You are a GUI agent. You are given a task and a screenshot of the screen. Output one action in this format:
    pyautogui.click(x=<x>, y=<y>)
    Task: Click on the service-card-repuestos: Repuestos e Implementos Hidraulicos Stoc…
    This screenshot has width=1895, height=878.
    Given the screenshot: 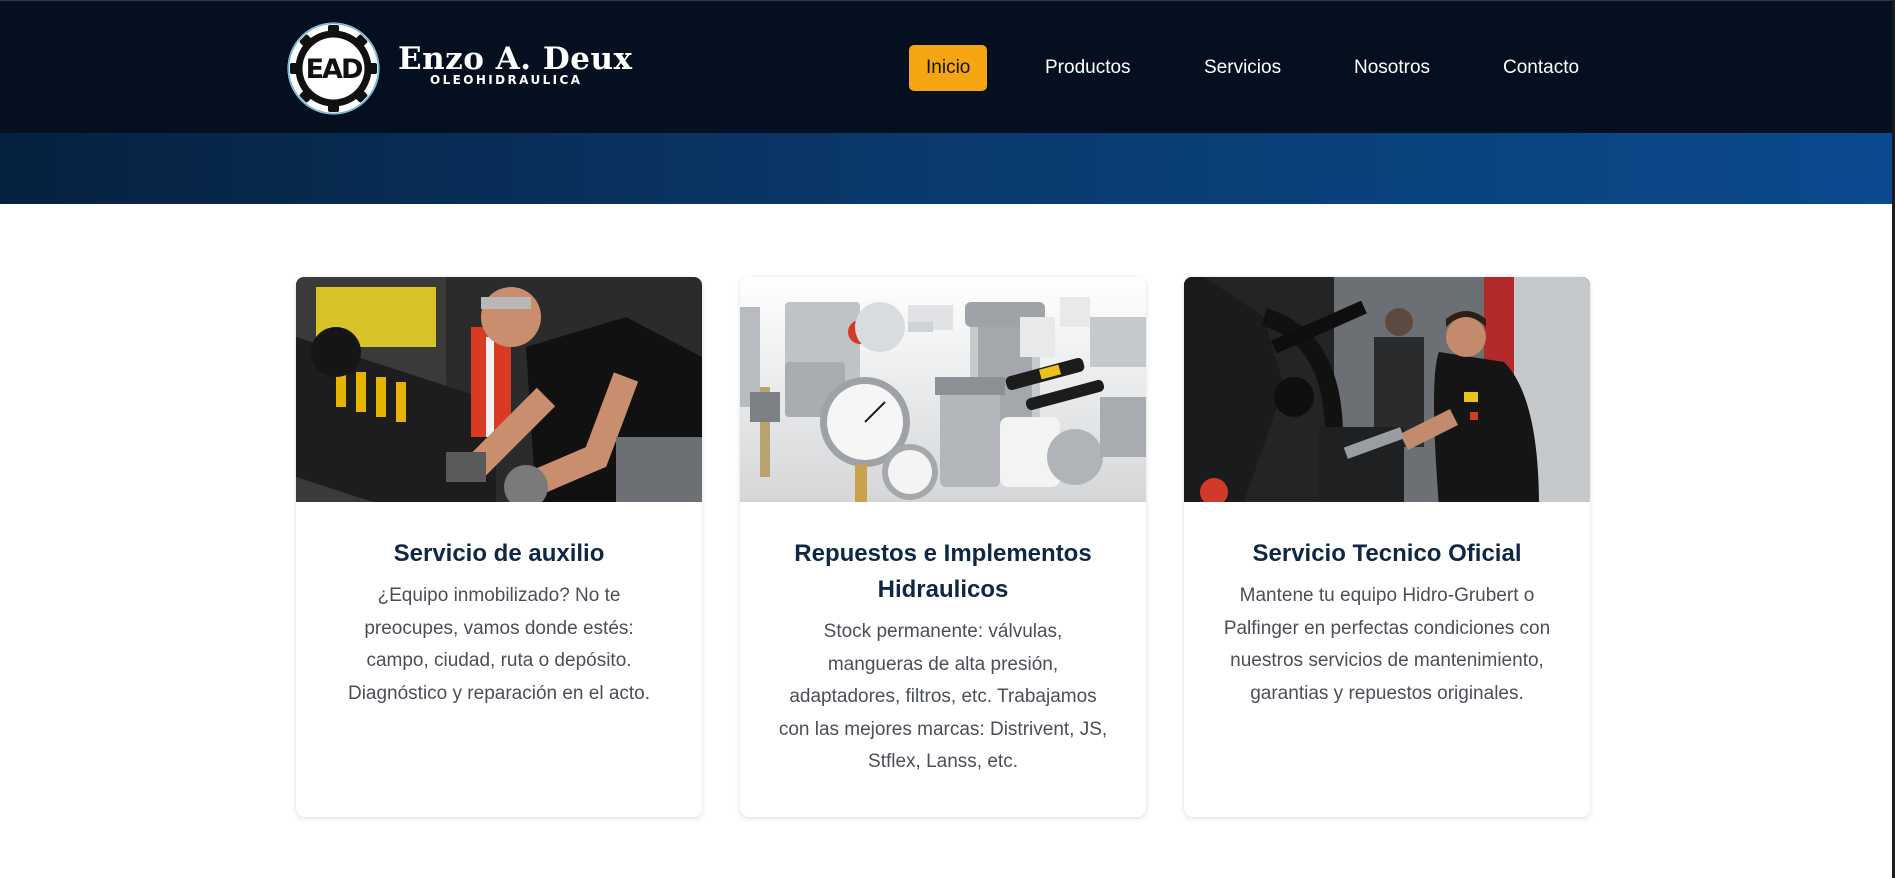 What is the action you would take?
    pyautogui.click(x=943, y=547)
    